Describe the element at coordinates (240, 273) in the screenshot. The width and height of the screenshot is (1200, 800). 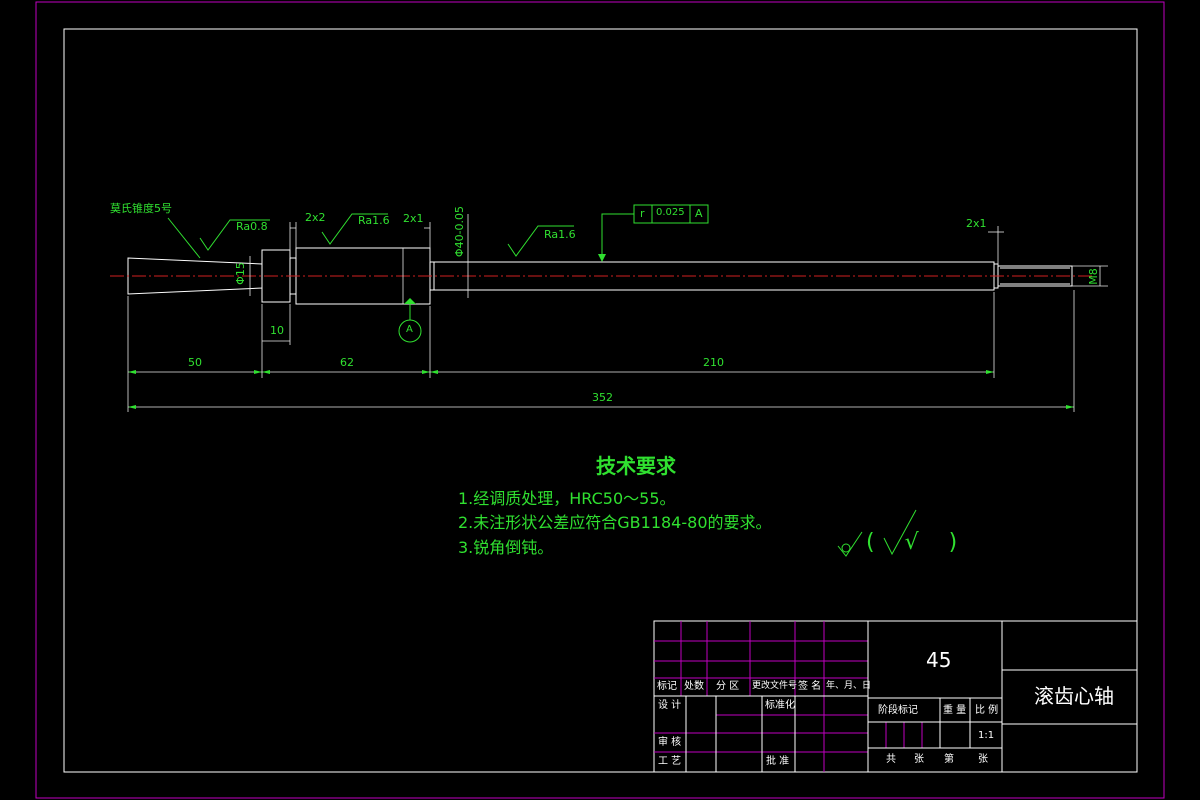
I see `diameter-label-1: Φ15` at that location.